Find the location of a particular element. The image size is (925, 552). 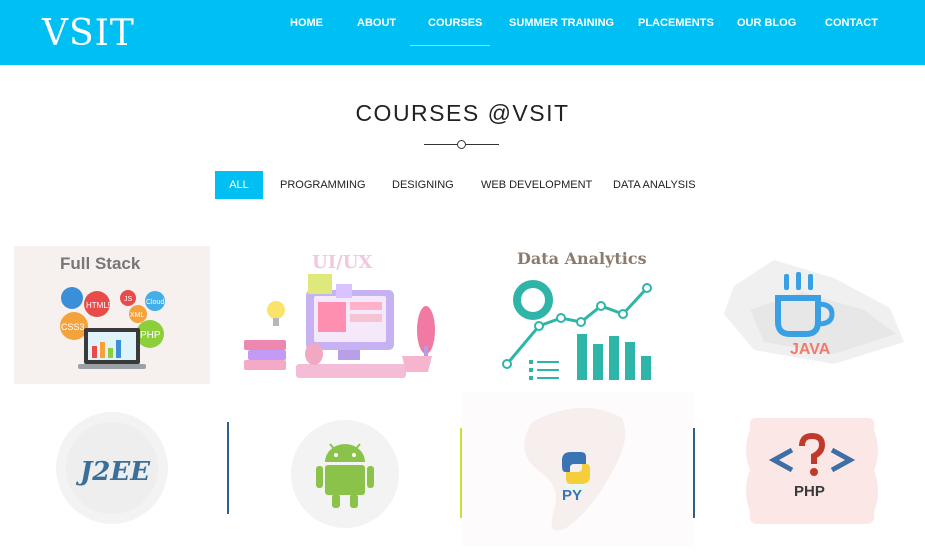

title-divider-dot is located at coordinates (461, 144).